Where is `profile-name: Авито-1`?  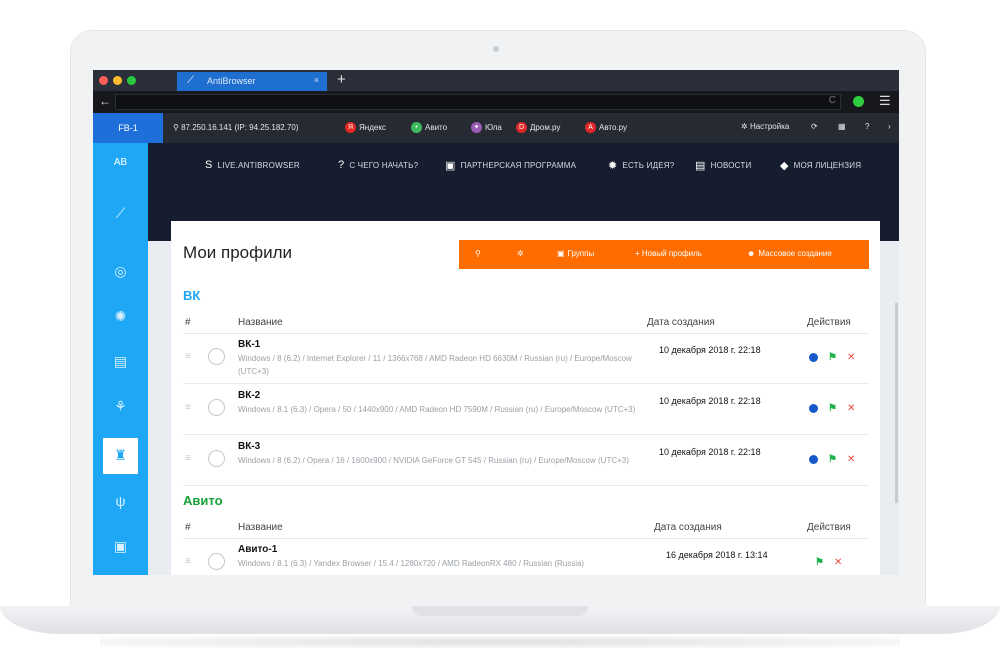
profile-name: Авито-1 is located at coordinates (258, 549).